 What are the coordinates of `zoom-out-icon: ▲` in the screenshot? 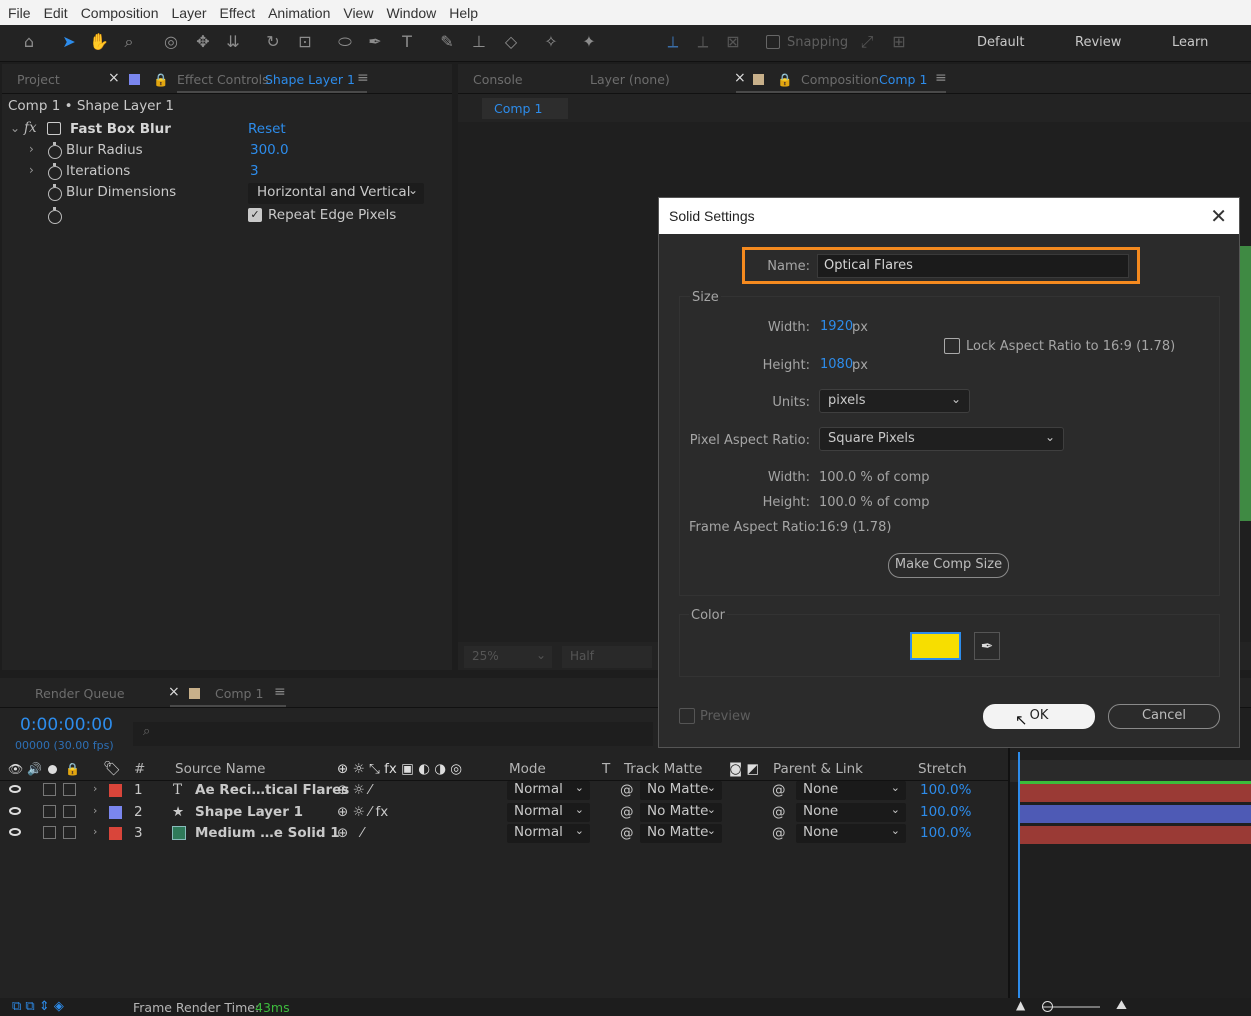 It's located at (1020, 1005).